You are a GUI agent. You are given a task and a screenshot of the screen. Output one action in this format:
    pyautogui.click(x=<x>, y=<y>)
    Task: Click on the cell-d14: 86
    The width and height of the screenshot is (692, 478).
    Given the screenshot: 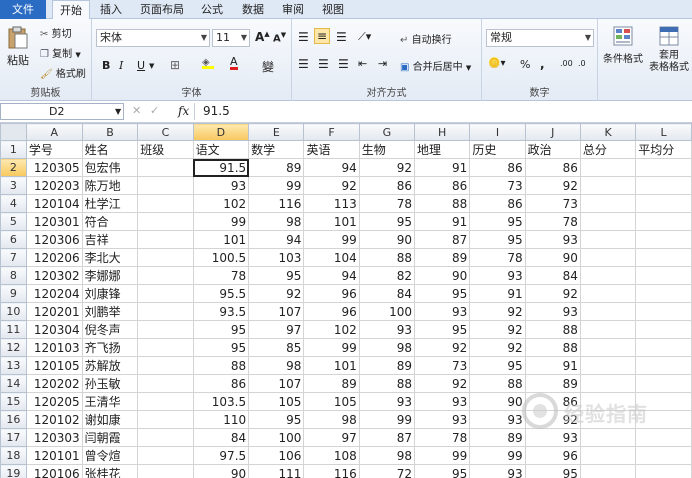 What is the action you would take?
    pyautogui.click(x=221, y=383)
    